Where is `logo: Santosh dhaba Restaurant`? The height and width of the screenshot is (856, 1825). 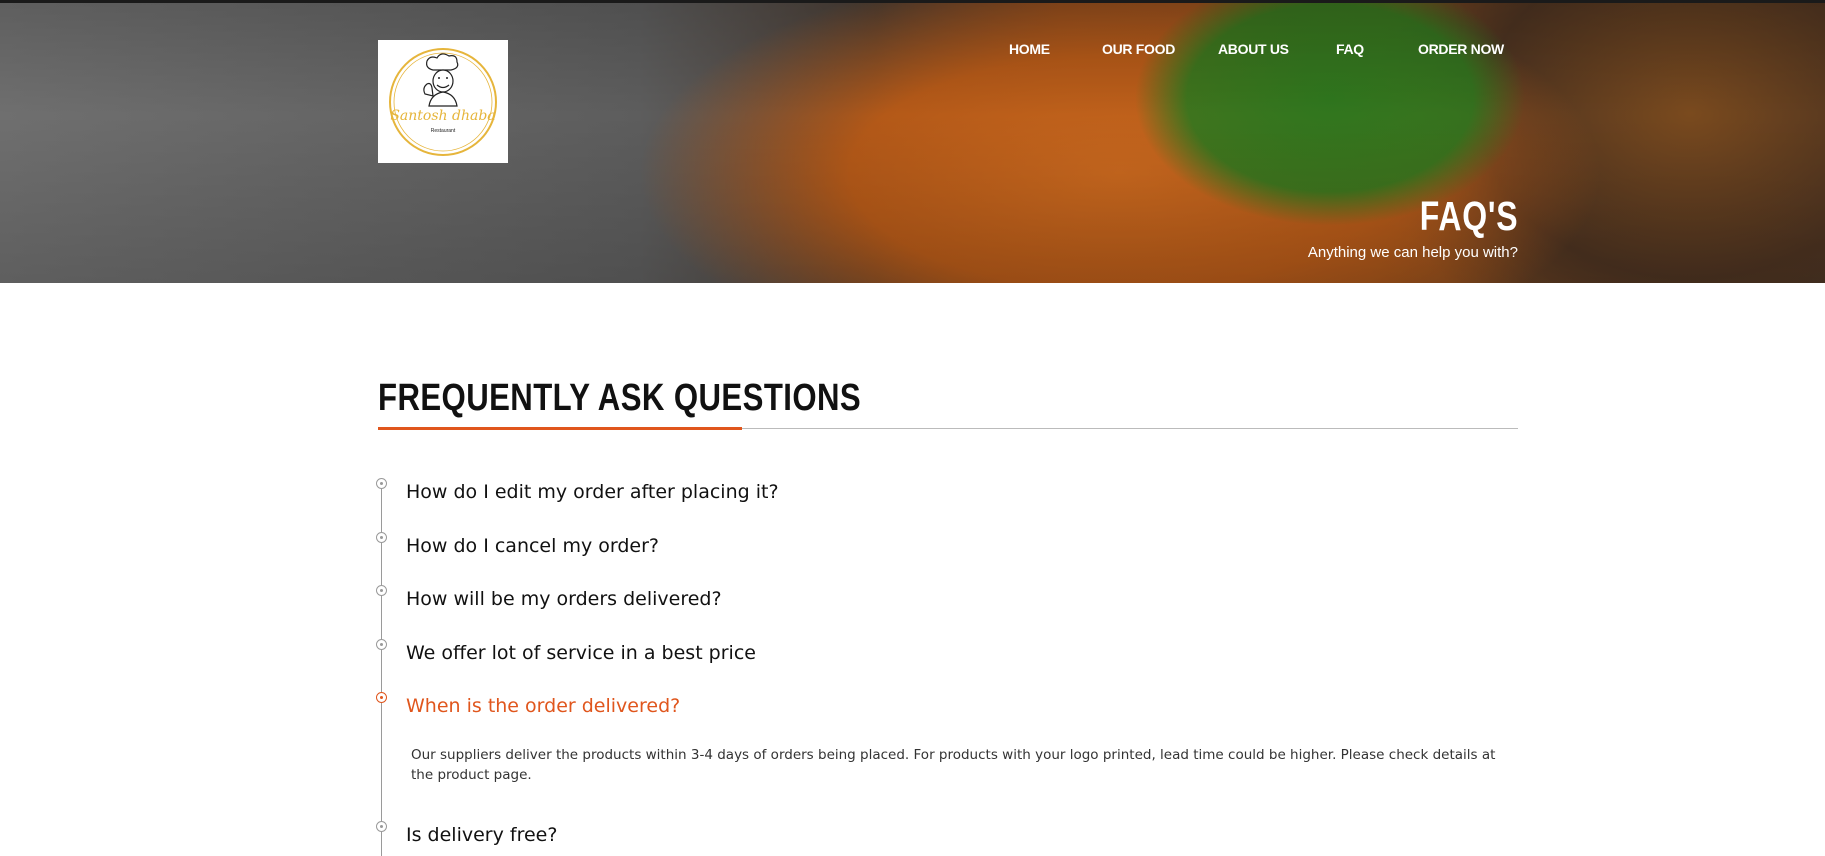 logo: Santosh dhaba Restaurant is located at coordinates (443, 101).